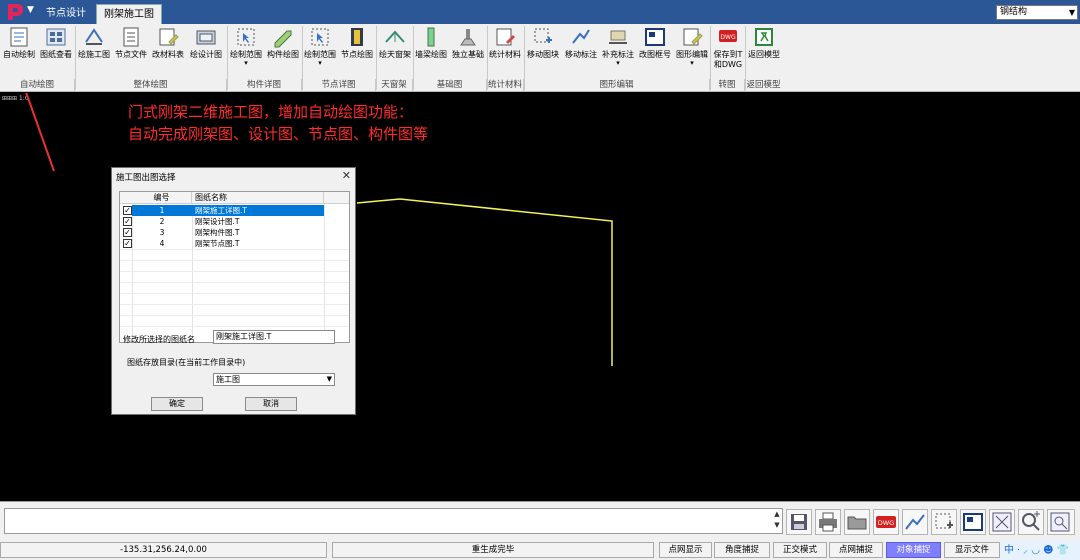 The width and height of the screenshot is (1080, 560). What do you see at coordinates (618, 51) in the screenshot?
I see `supplement-annotation-button: 补充标注 ▾` at bounding box center [618, 51].